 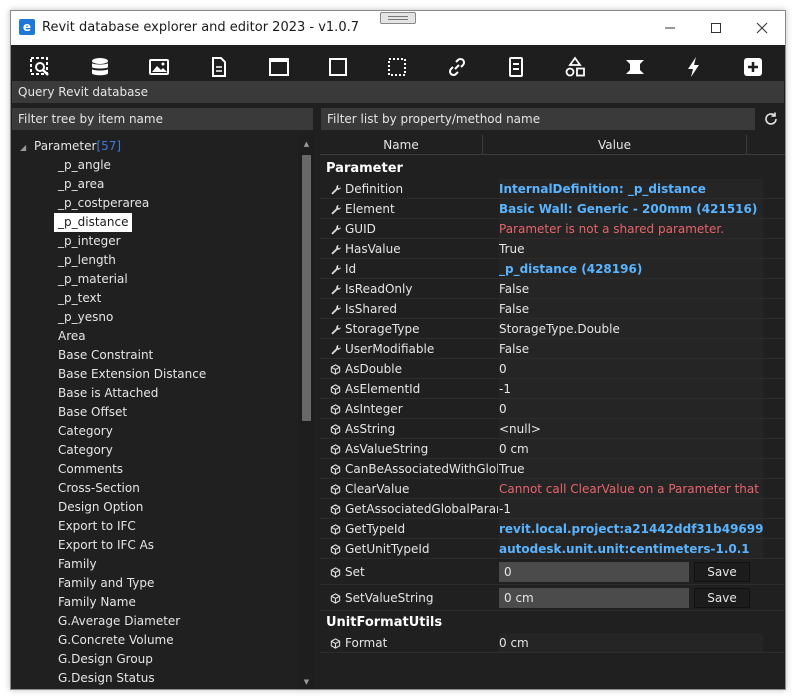 I want to click on snoop-document-button, so click(x=219, y=67).